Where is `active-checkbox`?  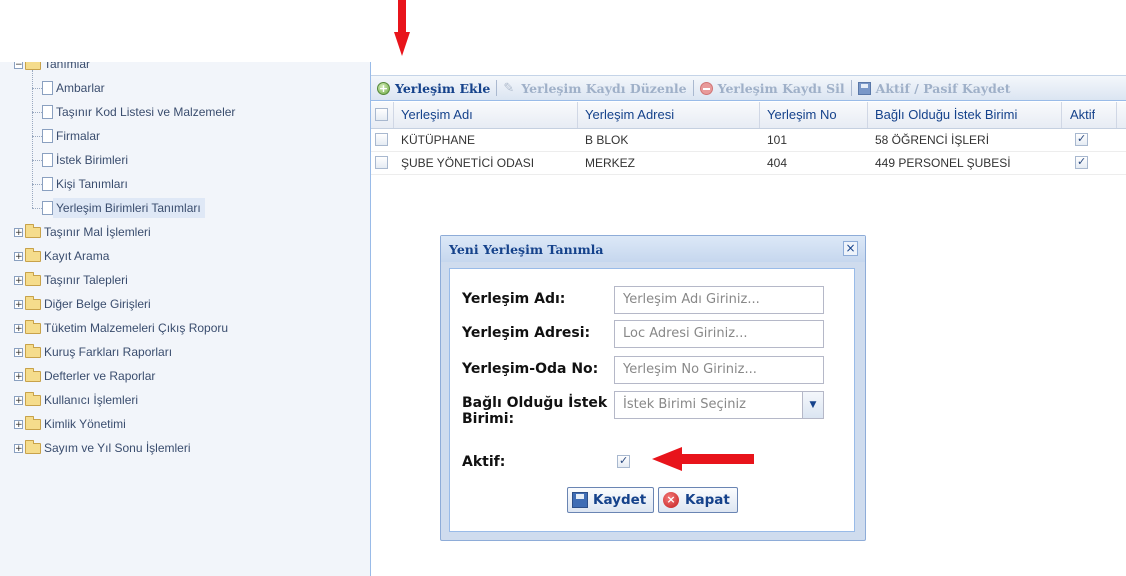 active-checkbox is located at coordinates (623, 461).